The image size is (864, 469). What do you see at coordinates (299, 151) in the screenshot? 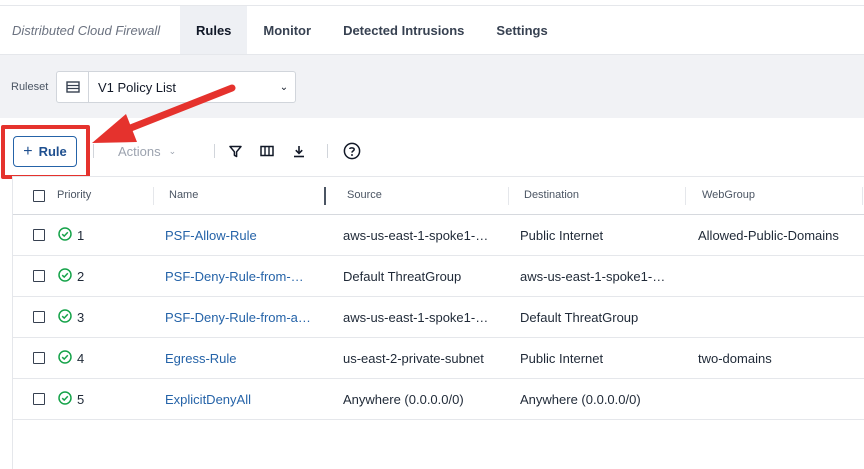
I see `download-icon` at bounding box center [299, 151].